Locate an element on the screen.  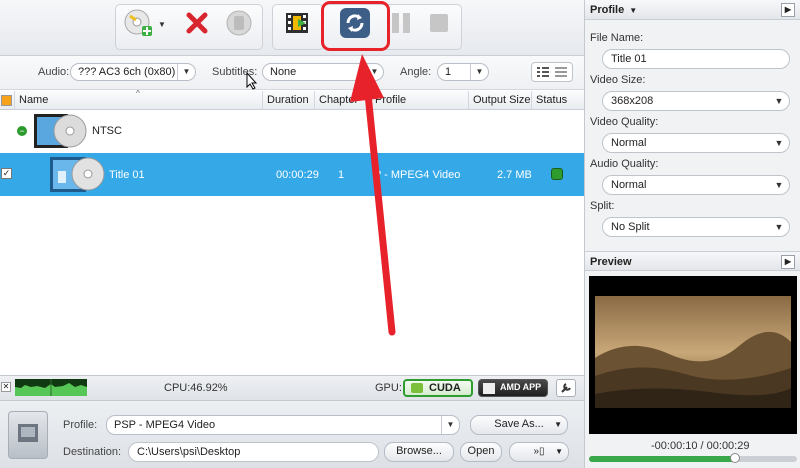
add-file-dropdown-arrow: ▼ is located at coordinates (162, 24).